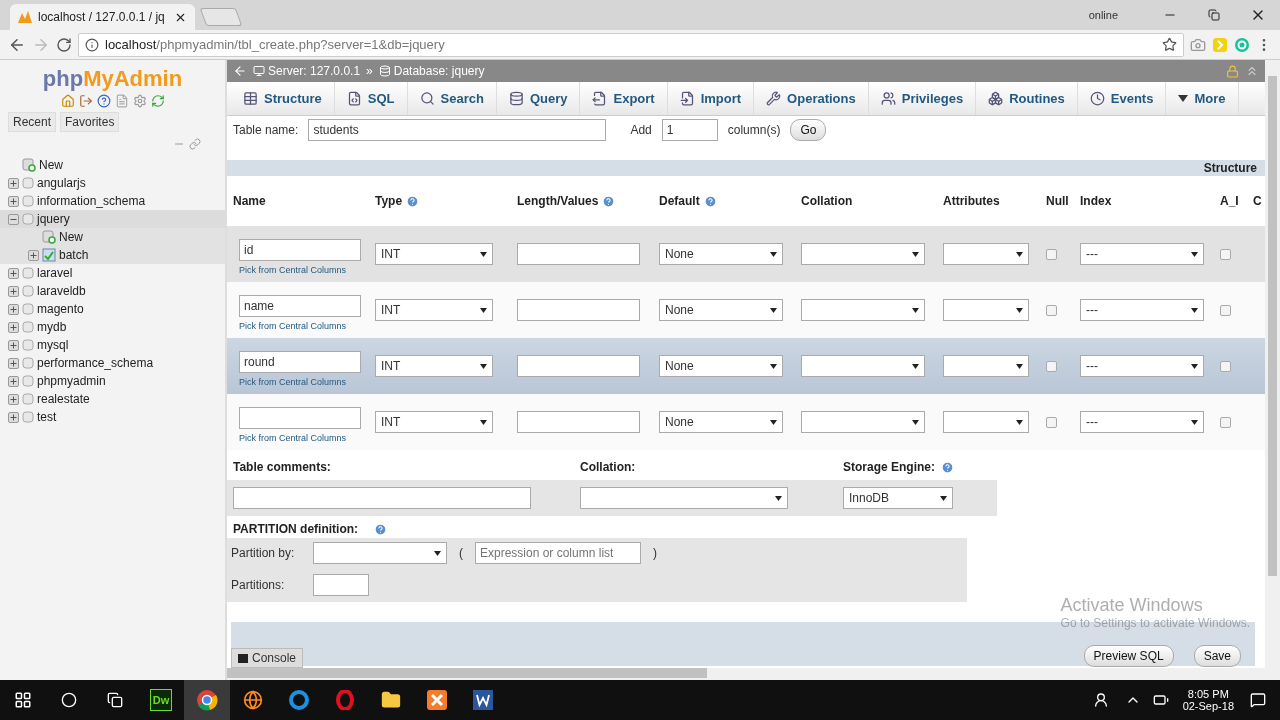 This screenshot has width=1280, height=720. Describe the element at coordinates (922, 98) in the screenshot. I see `menu-tab: Privileges` at that location.